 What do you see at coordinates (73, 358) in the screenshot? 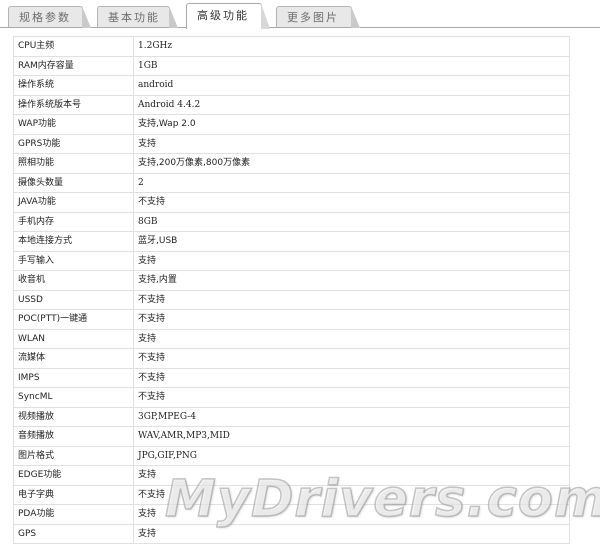
I see `spec-key: 流媒体` at bounding box center [73, 358].